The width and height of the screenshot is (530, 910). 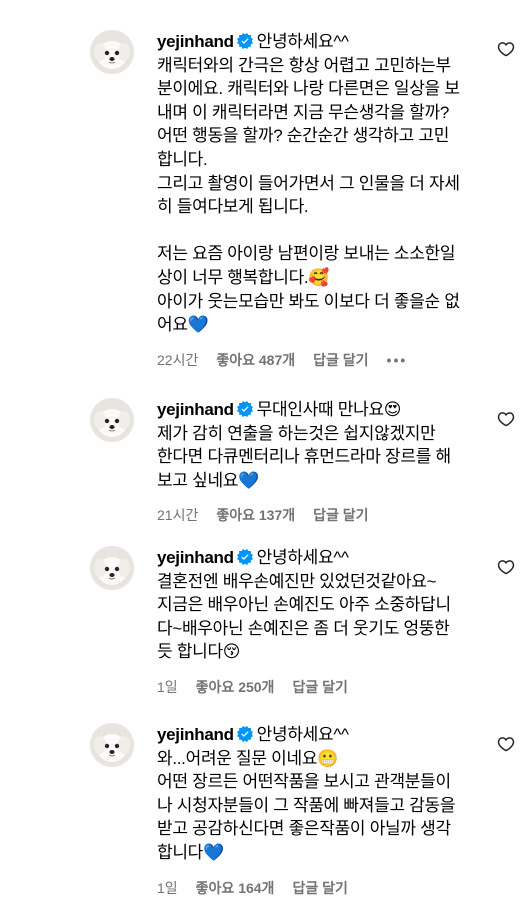 I want to click on comment-line: 어떤 행동을 할까? 순간순간 생각하고 고민, so click(x=303, y=136).